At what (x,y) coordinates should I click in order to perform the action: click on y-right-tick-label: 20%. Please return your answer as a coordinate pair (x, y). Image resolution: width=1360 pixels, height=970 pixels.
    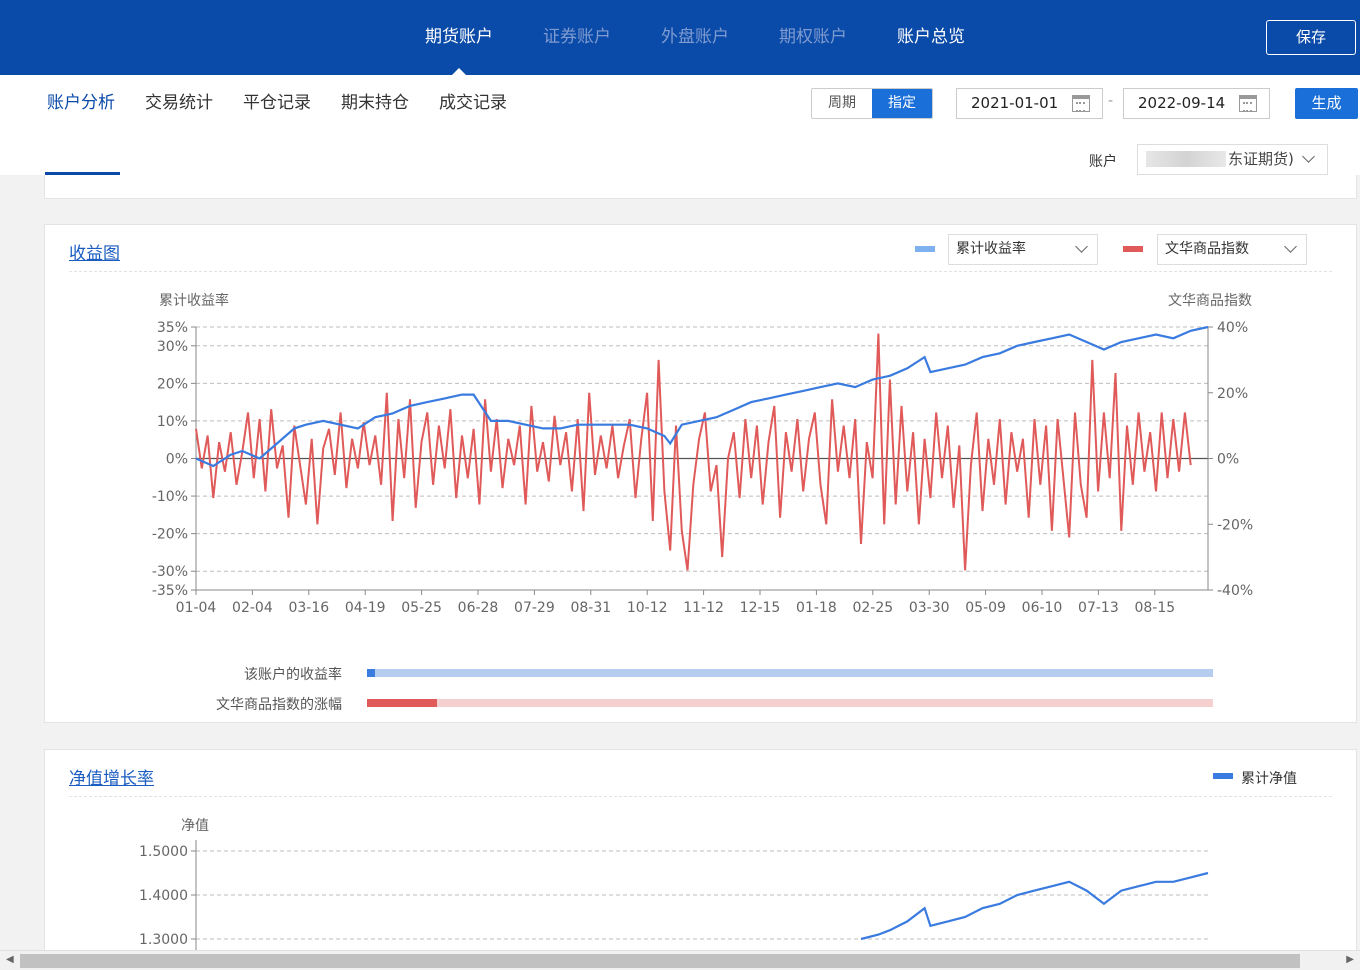
    Looking at the image, I should click on (1232, 394).